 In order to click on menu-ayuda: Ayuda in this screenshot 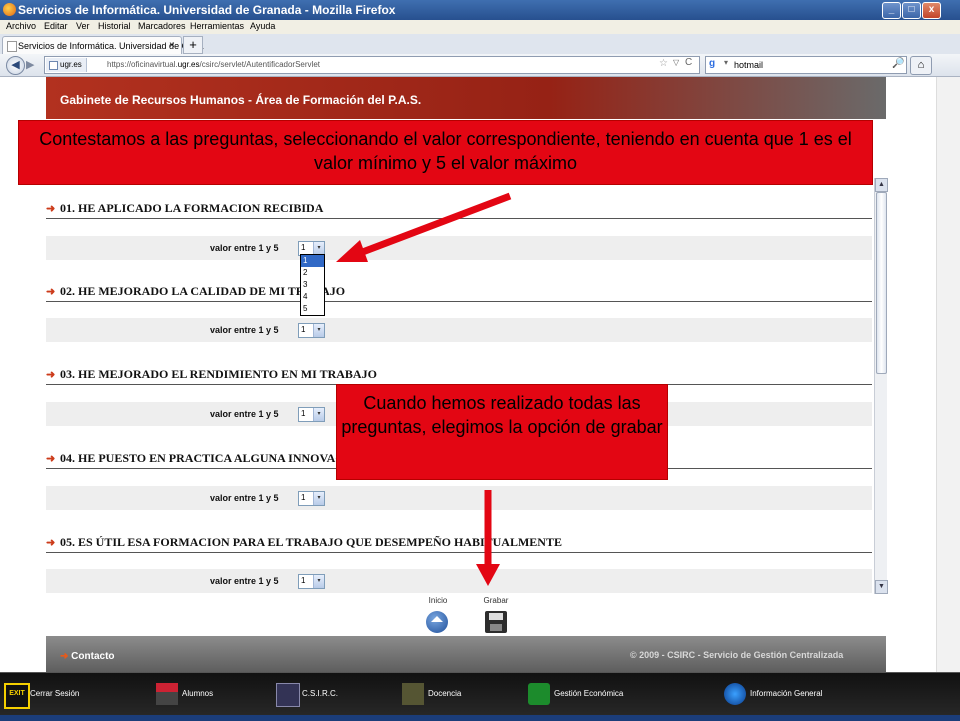, I will do `click(262, 26)`.